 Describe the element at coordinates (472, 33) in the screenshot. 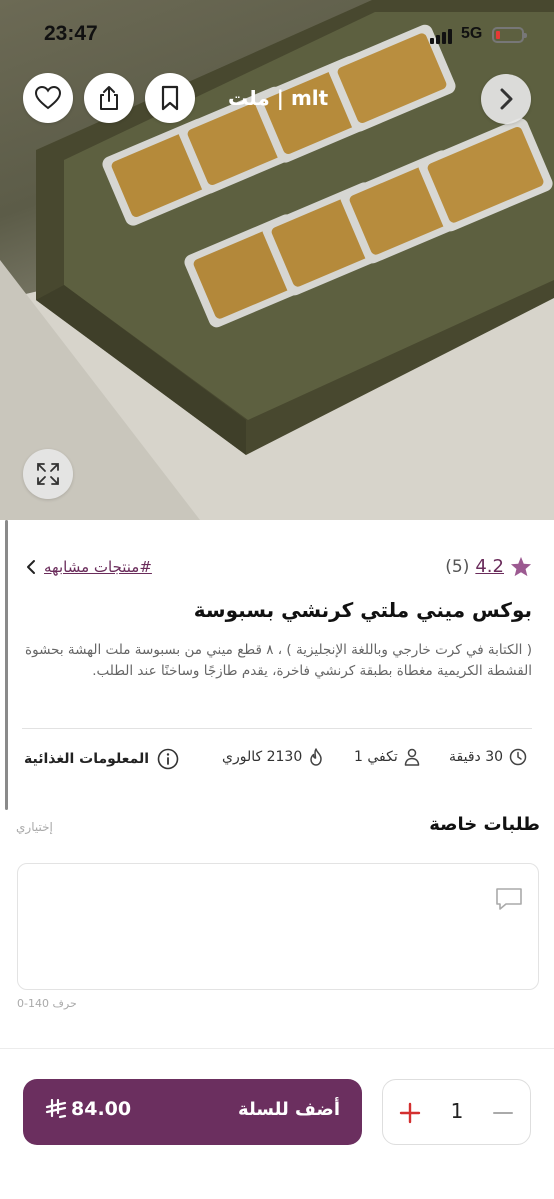

I see `network-label: 5G` at that location.